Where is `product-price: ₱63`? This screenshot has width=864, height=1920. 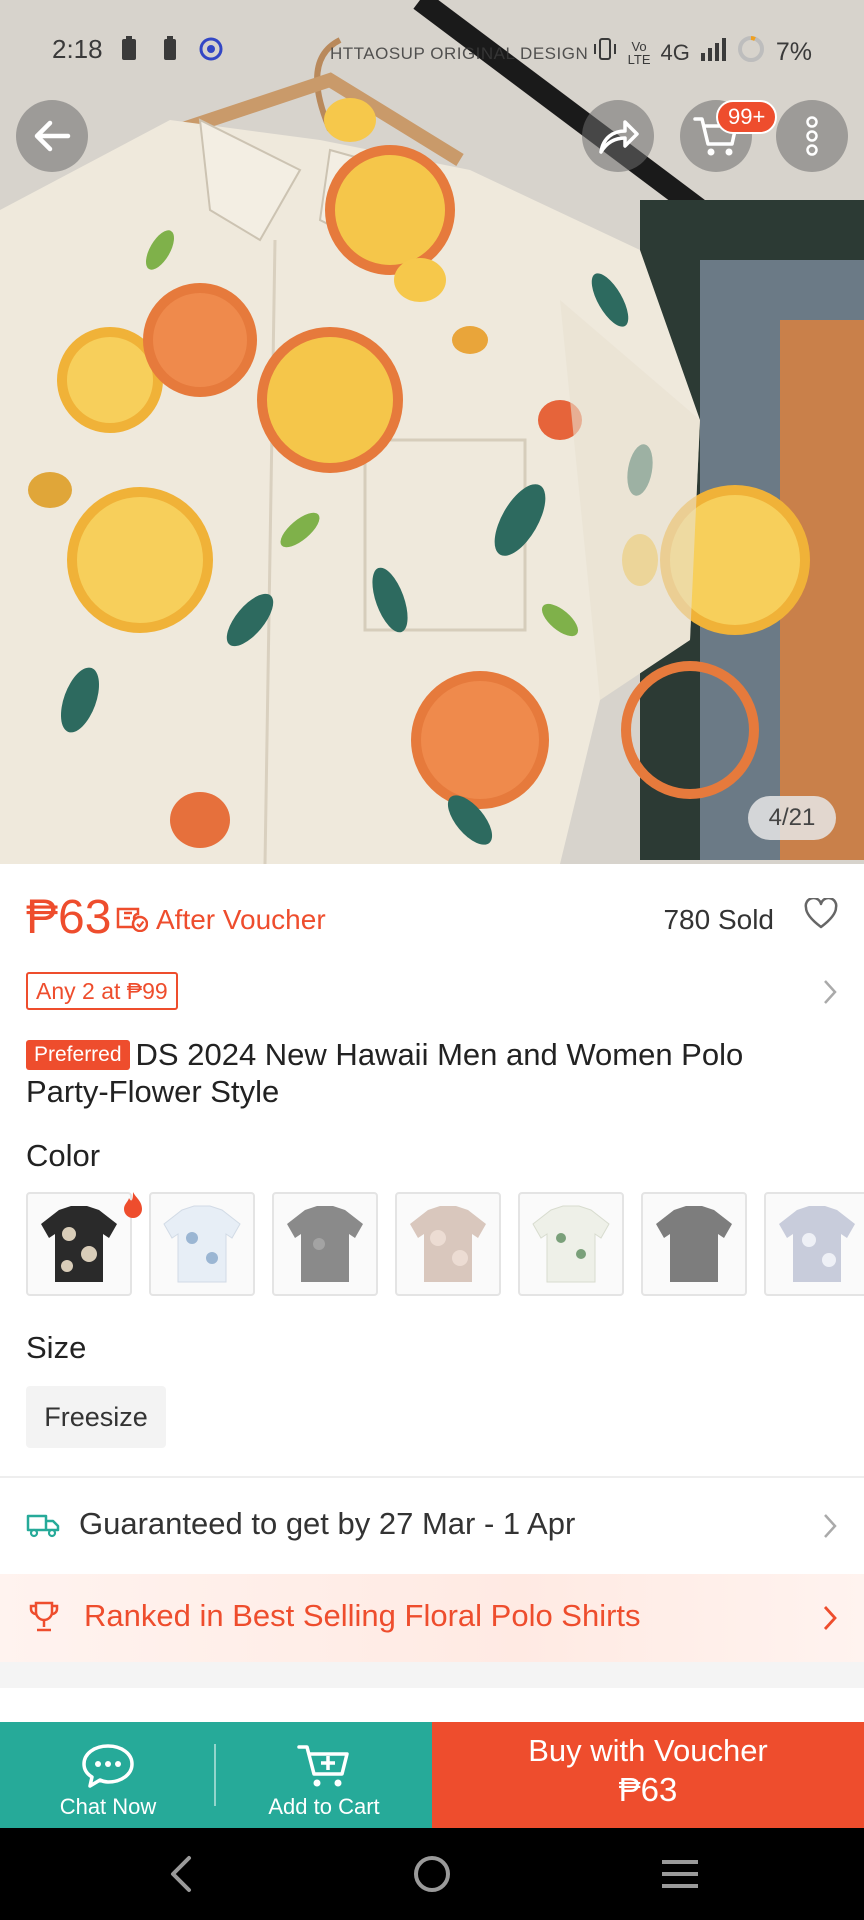
product-price: ₱63 is located at coordinates (69, 917).